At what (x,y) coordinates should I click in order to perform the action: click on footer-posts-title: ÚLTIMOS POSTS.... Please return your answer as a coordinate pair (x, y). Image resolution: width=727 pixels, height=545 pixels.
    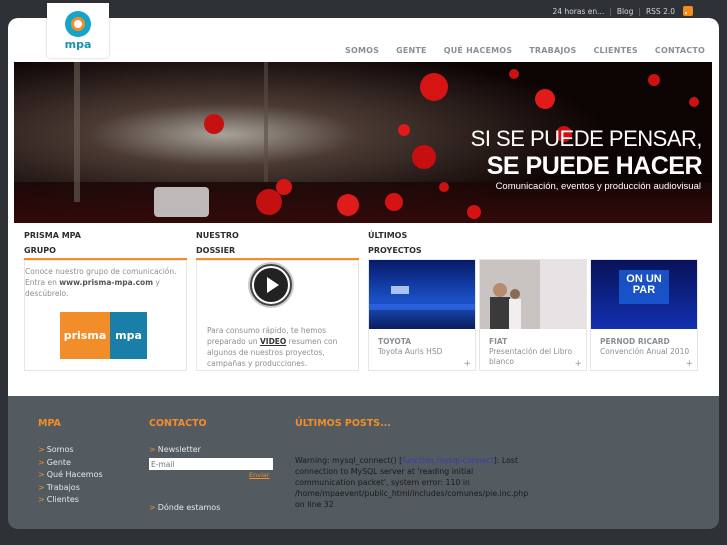
    Looking at the image, I should click on (343, 423).